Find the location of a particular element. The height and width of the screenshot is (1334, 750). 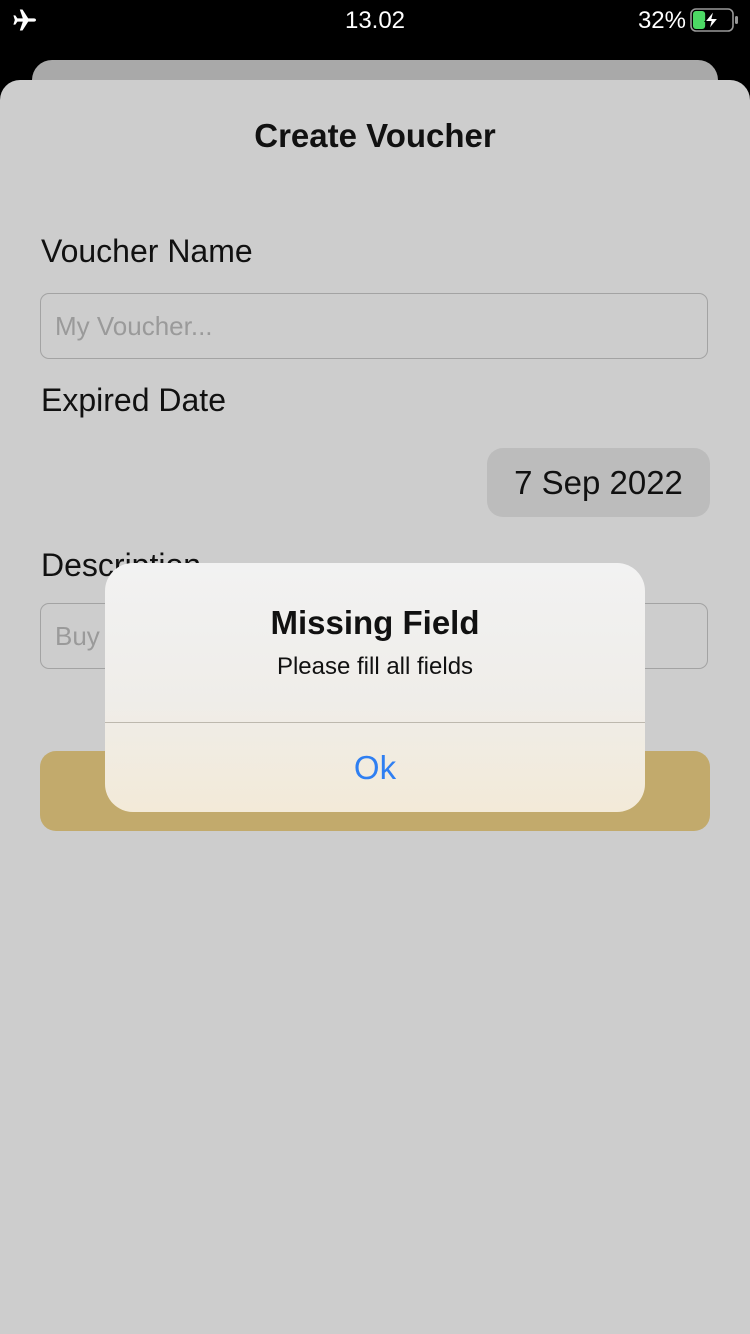

status-bar: 13.02 32% is located at coordinates (375, 20).